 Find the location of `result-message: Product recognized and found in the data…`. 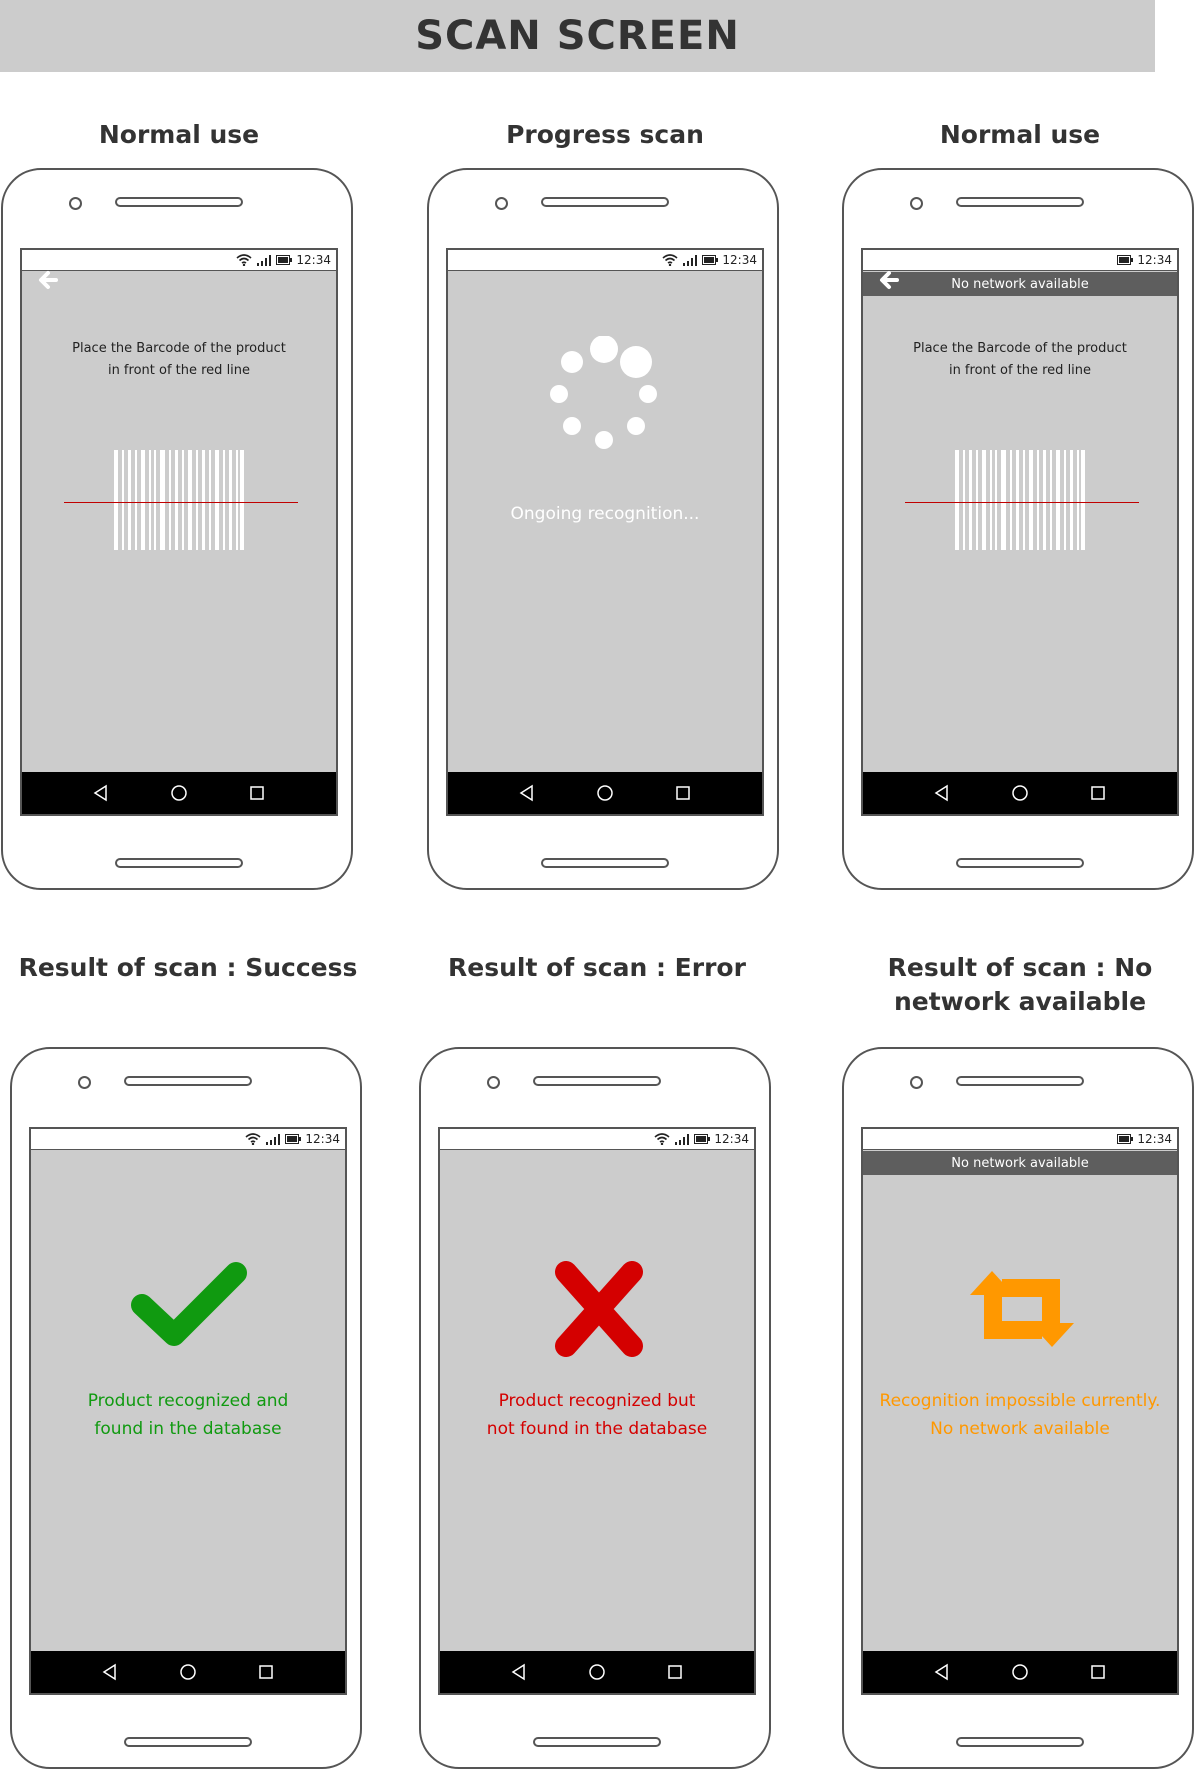

result-message: Product recognized and found in the data… is located at coordinates (188, 1415).